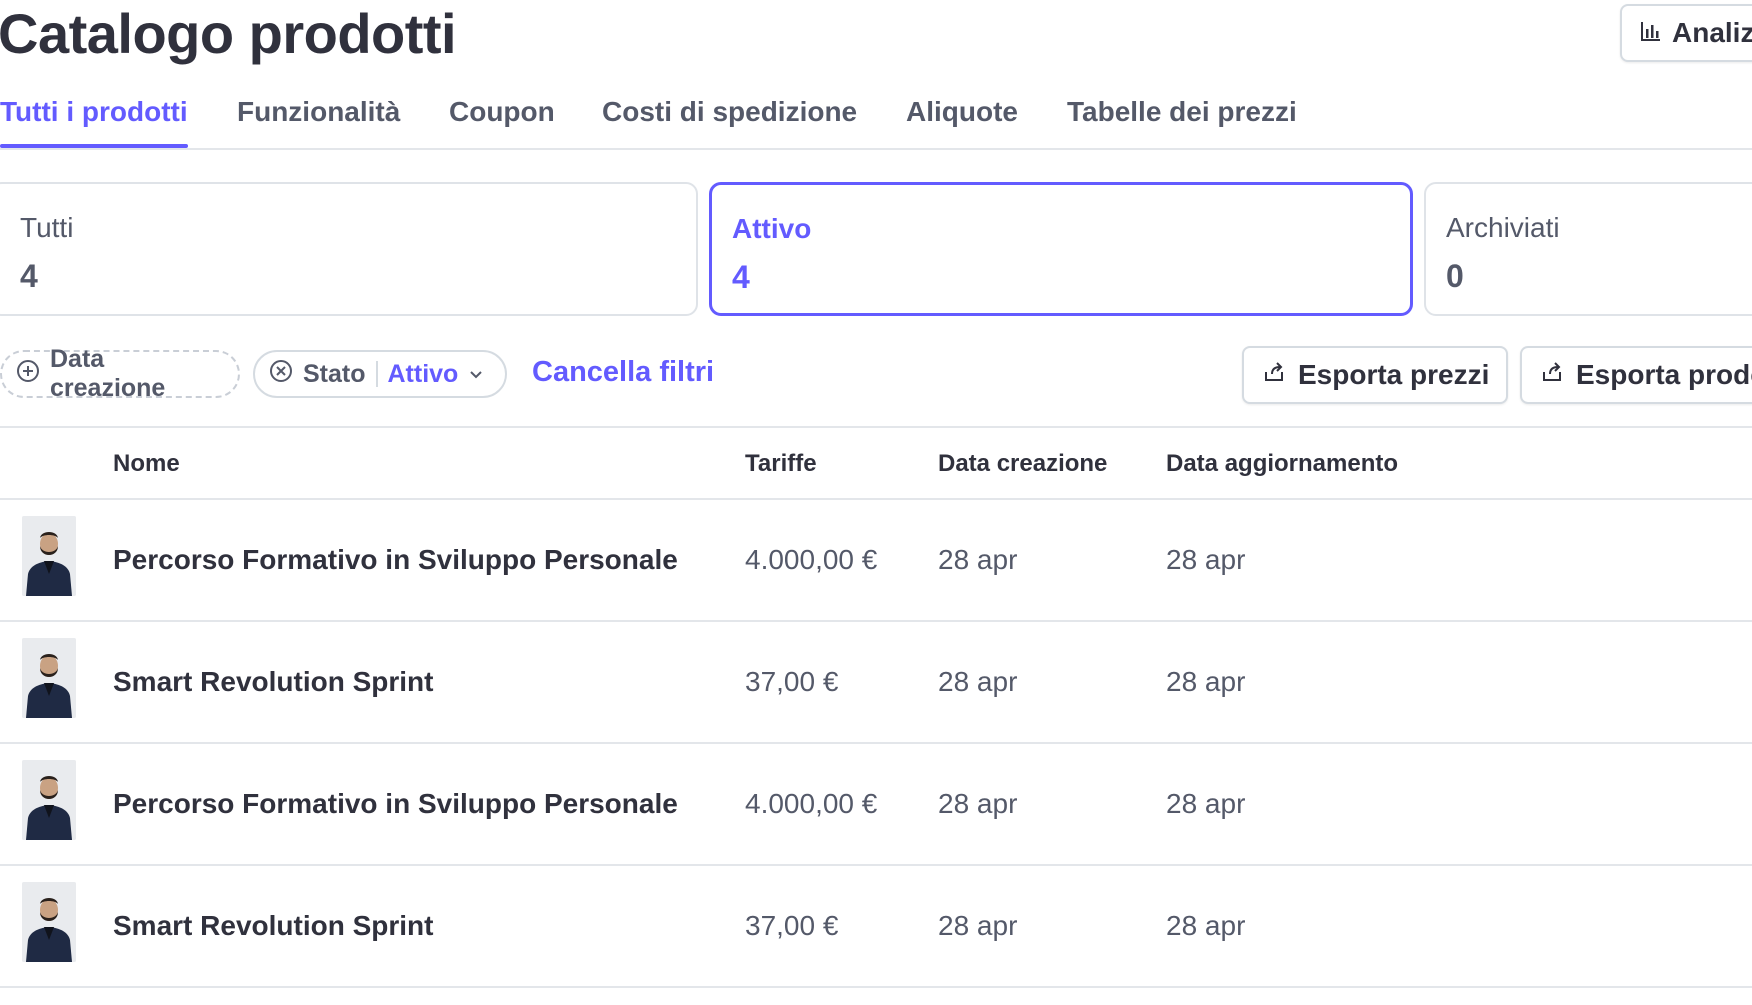 The width and height of the screenshot is (1752, 1005). What do you see at coordinates (502, 122) in the screenshot?
I see `tab-coupons: Coupon` at bounding box center [502, 122].